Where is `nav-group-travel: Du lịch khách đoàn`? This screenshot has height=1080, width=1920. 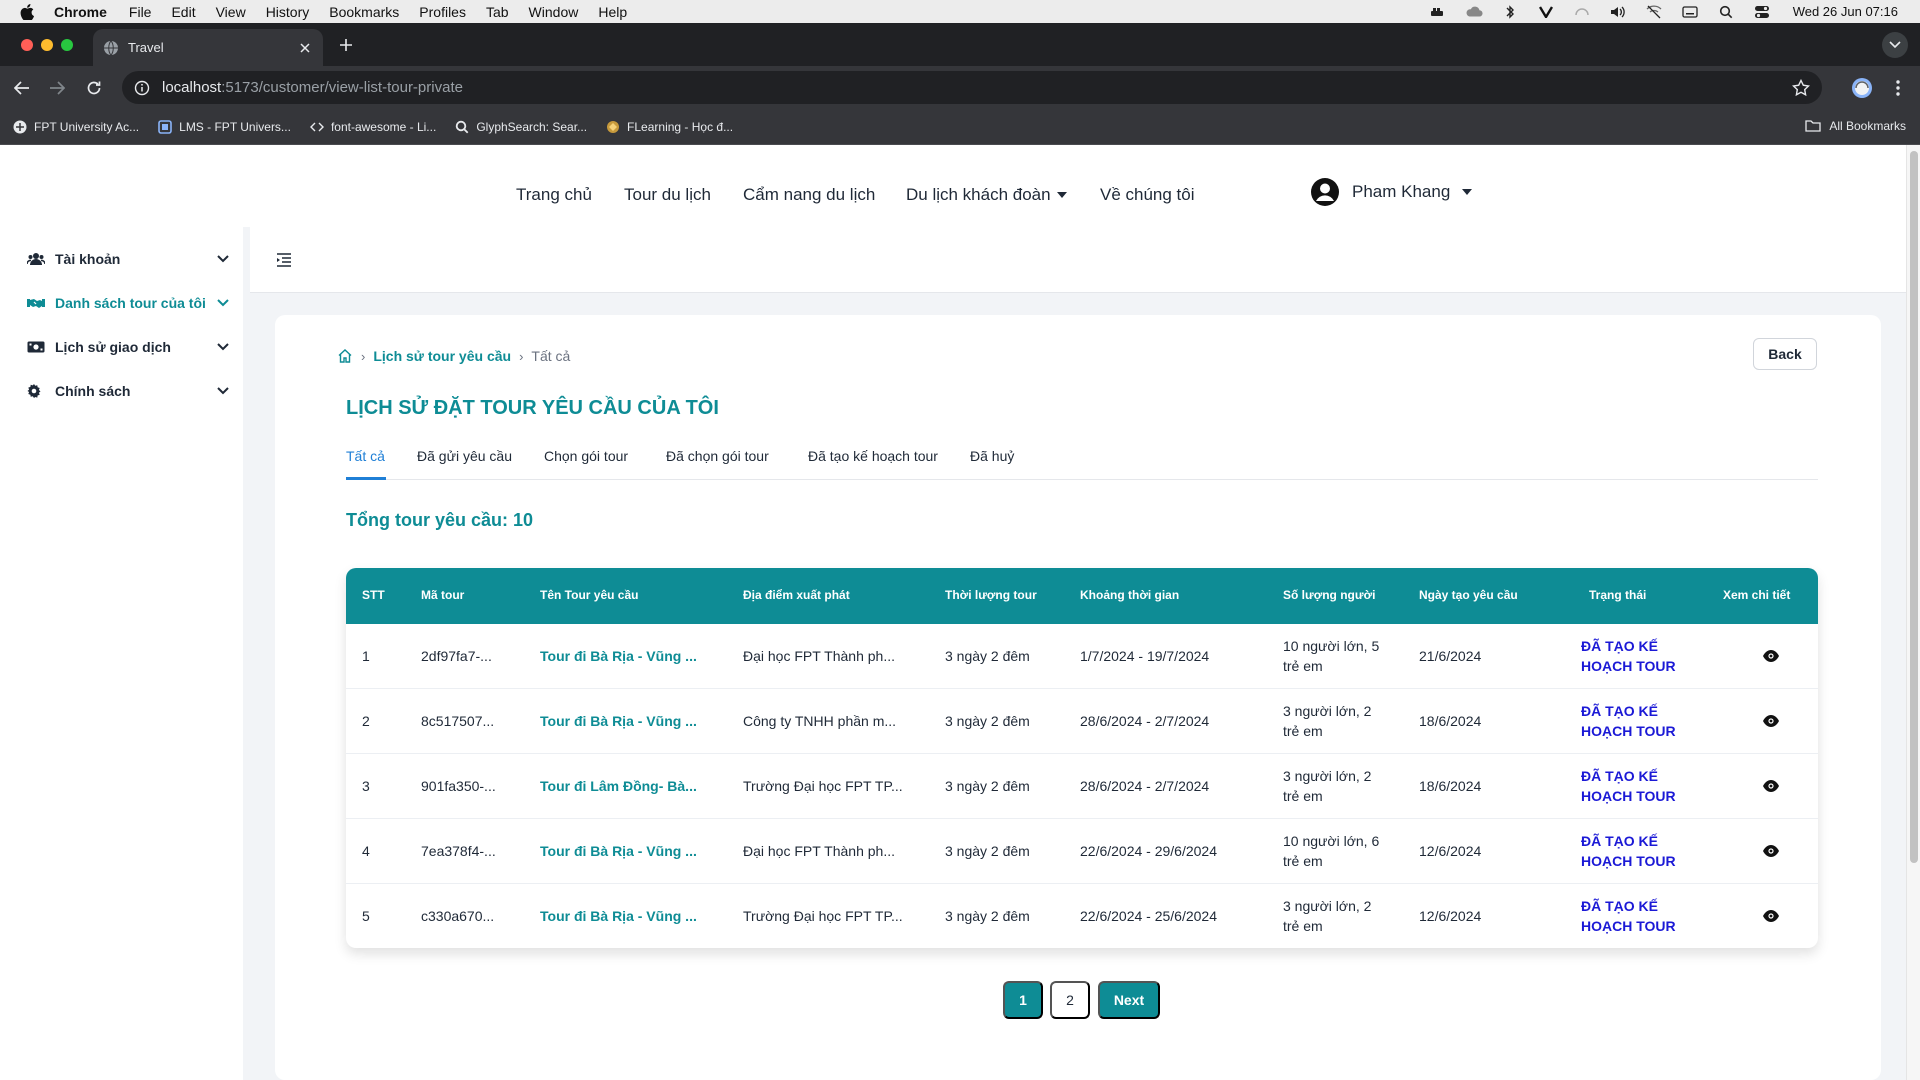 nav-group-travel: Du lịch khách đoàn is located at coordinates (986, 195).